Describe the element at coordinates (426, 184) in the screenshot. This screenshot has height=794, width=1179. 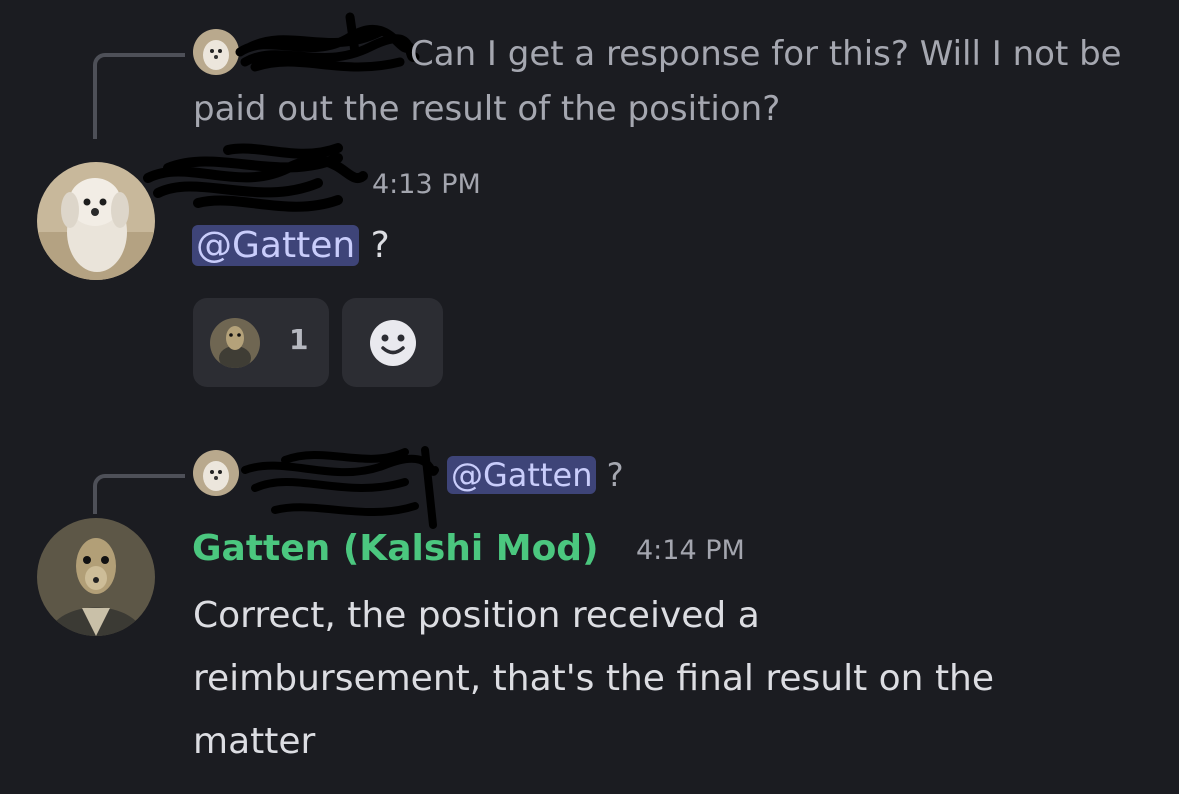
I see `message-timestamp: 4:13 PM` at that location.